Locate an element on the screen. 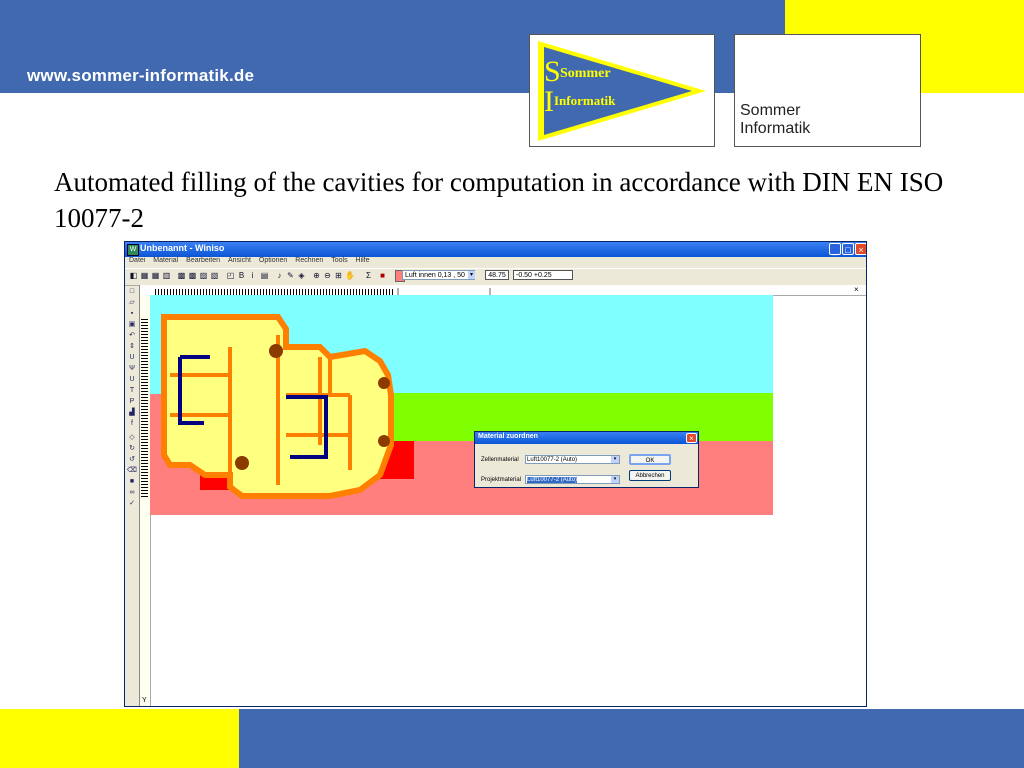 This screenshot has width=1024, height=768. project-material-label: Projektmaterial is located at coordinates (501, 480).